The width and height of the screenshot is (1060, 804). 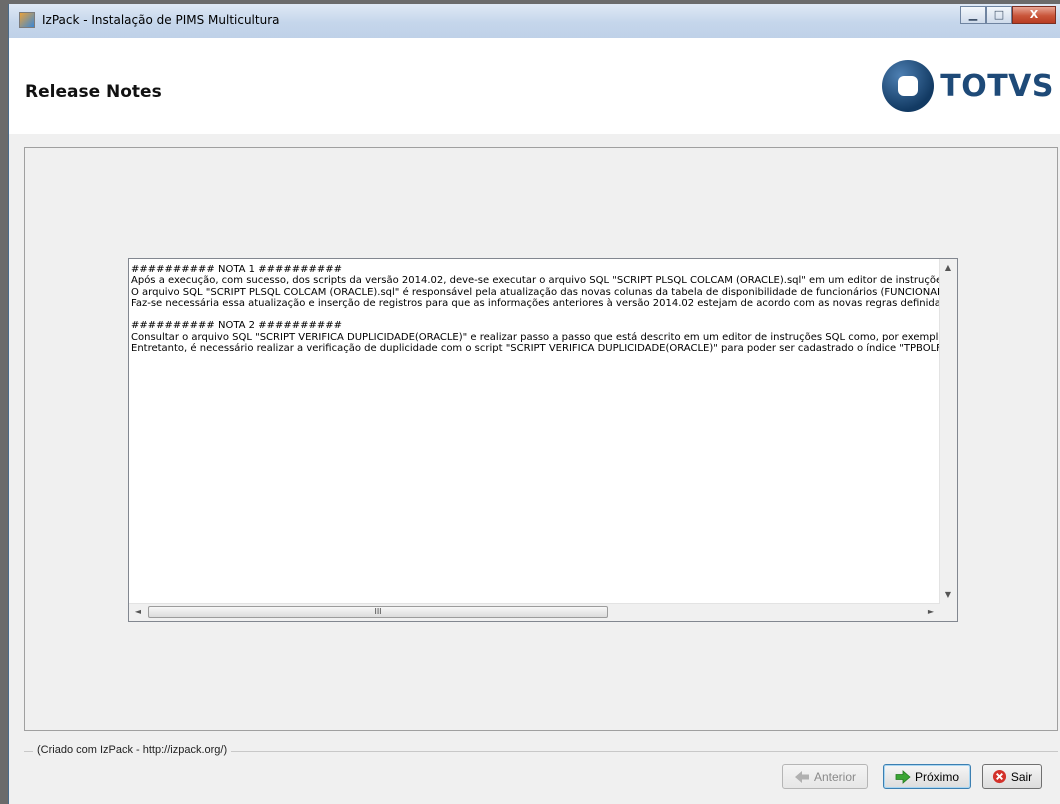 I want to click on scroll-up-arrow-icon: ▲, so click(x=948, y=268).